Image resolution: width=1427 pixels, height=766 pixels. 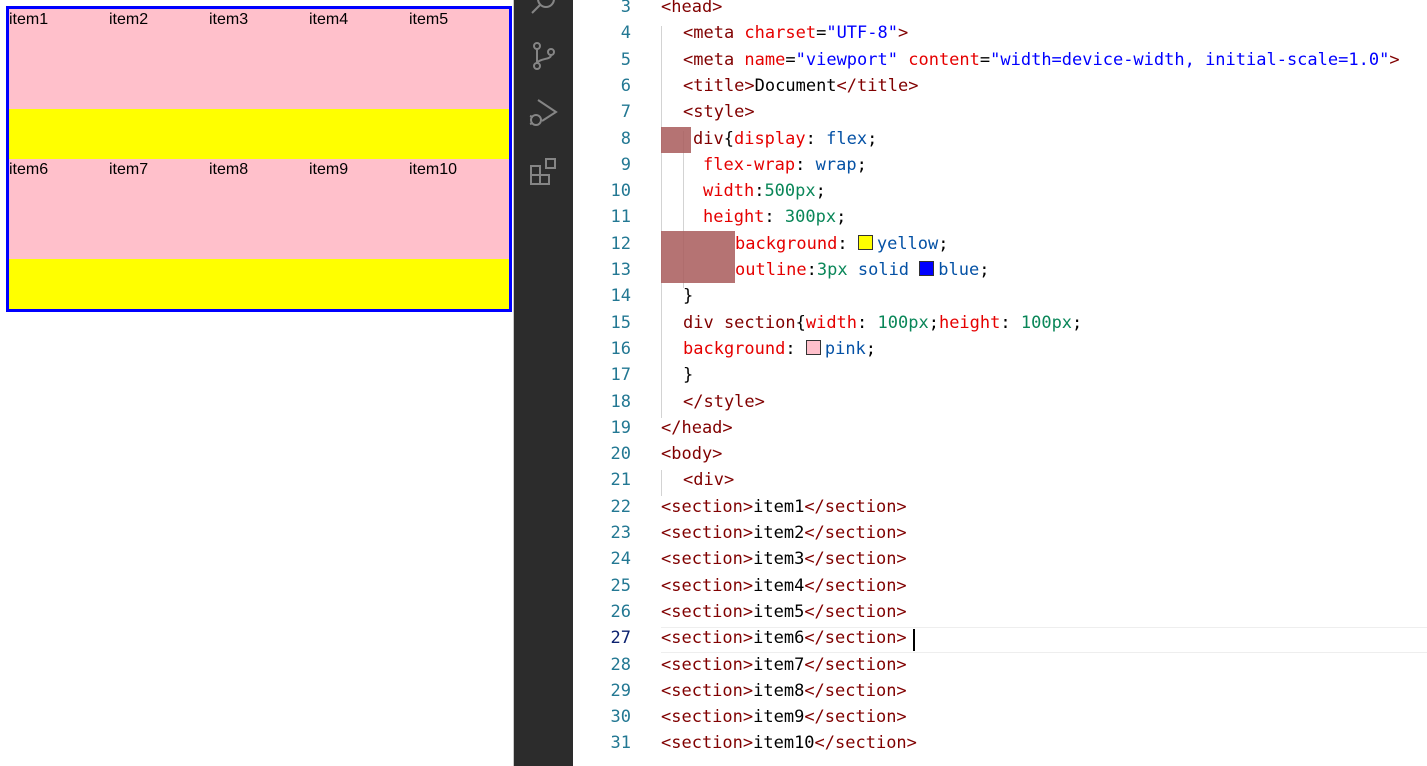 What do you see at coordinates (691, 454) in the screenshot?
I see `code-text: <body>` at bounding box center [691, 454].